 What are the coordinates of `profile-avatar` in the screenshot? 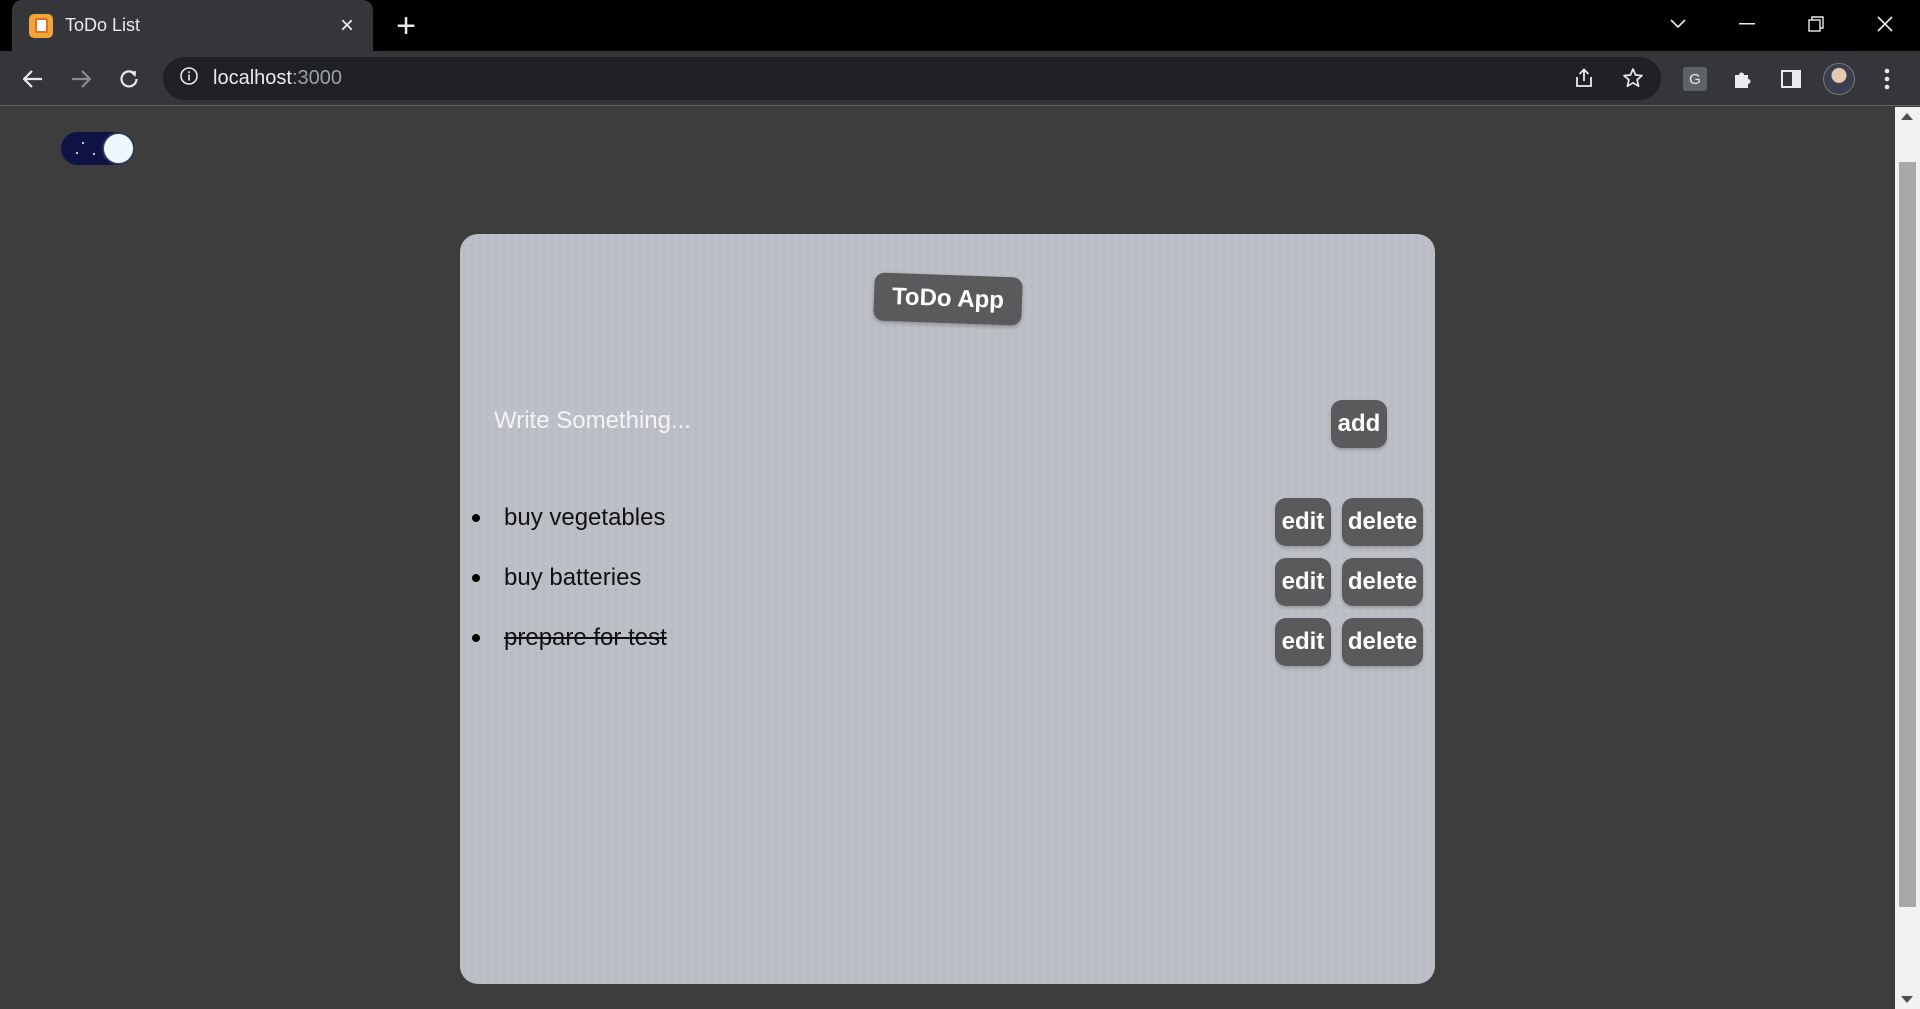 It's located at (1839, 79).